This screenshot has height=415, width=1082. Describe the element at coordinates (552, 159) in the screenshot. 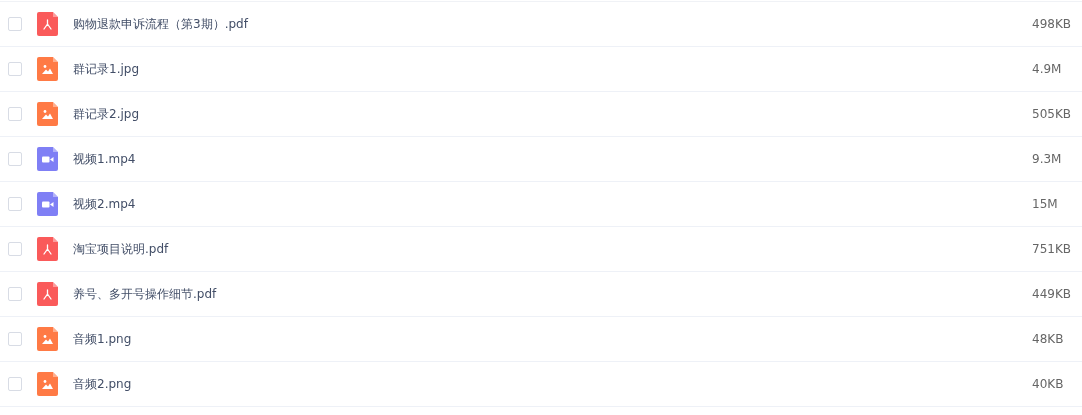

I see `file-name: 视频1.mp4` at that location.